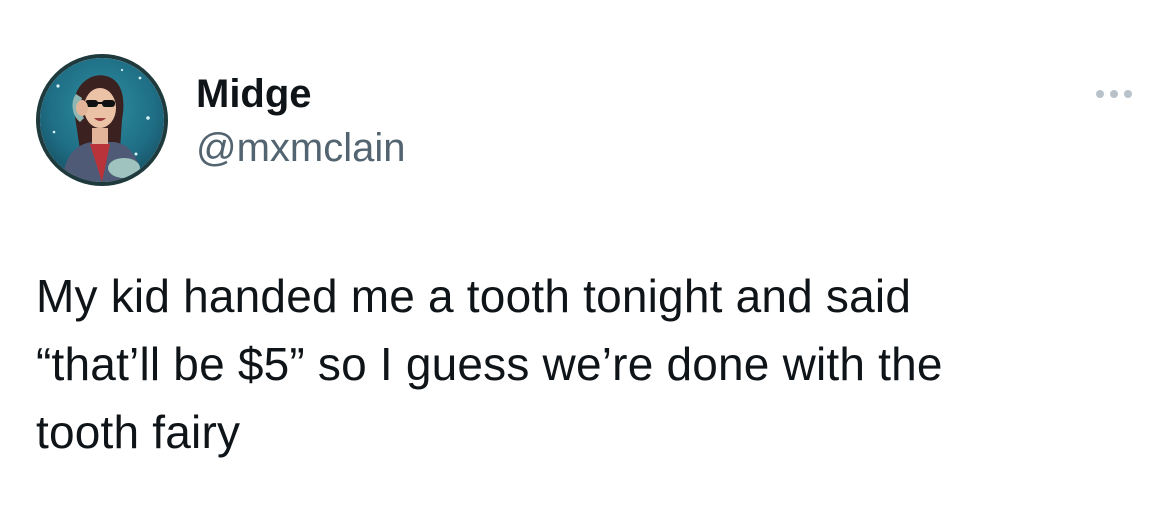 Image resolution: width=1160 pixels, height=524 pixels. I want to click on more-options-button, so click(1114, 94).